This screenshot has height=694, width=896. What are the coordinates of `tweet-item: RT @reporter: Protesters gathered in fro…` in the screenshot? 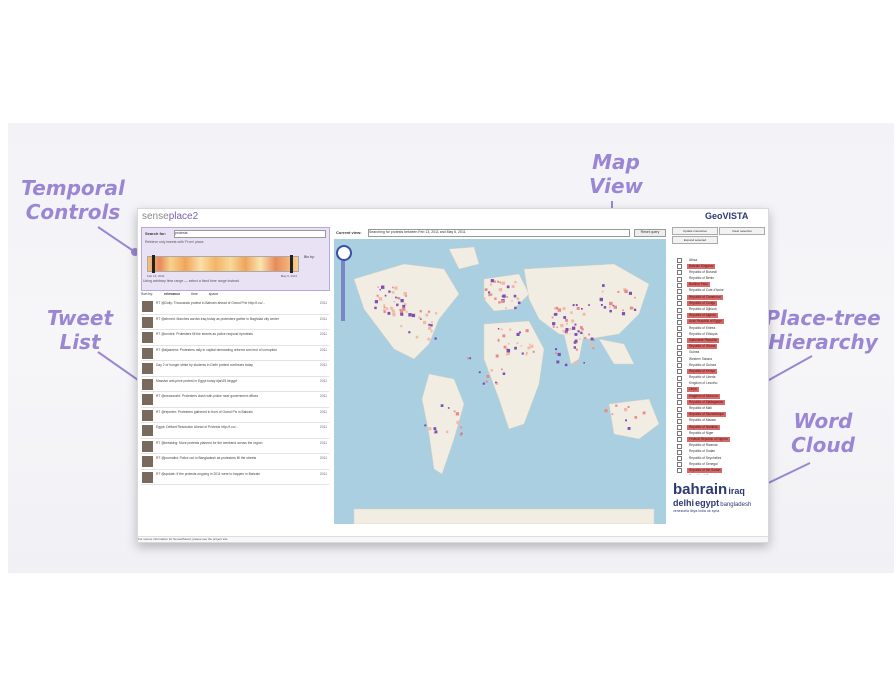 It's located at (235, 415).